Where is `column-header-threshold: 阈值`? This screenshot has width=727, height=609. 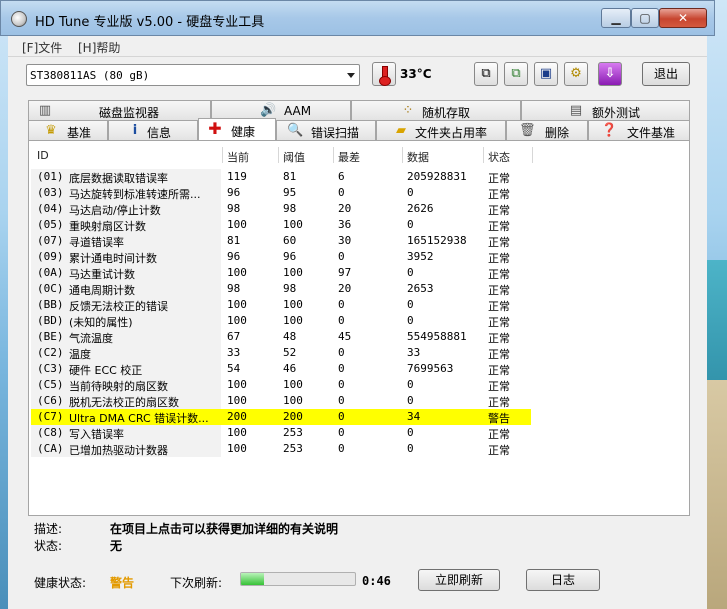
column-header-threshold: 阈值 is located at coordinates (294, 157).